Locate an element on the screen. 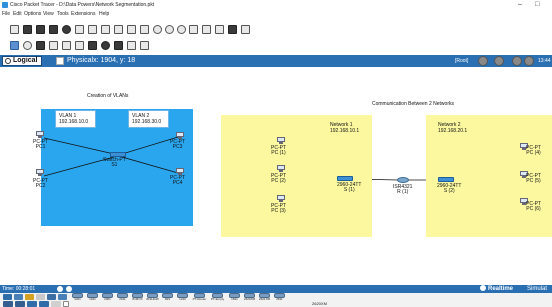 This screenshot has width=552, height=307. redo-icon is located at coordinates (144, 29).